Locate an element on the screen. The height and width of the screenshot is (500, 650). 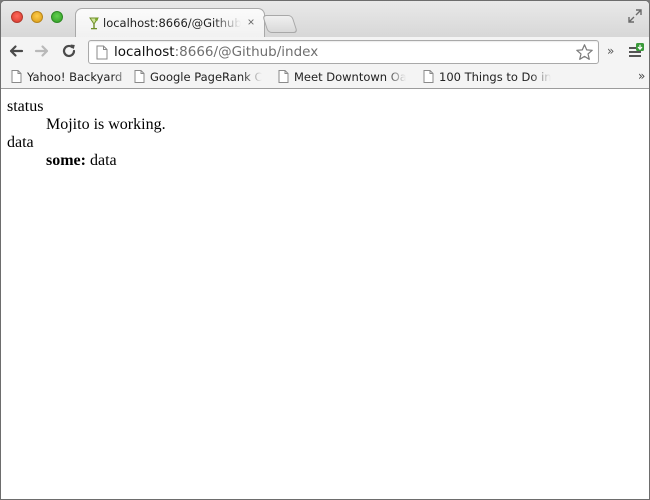
tab-title: localhost:8666/@Github/index is located at coordinates (172, 23).